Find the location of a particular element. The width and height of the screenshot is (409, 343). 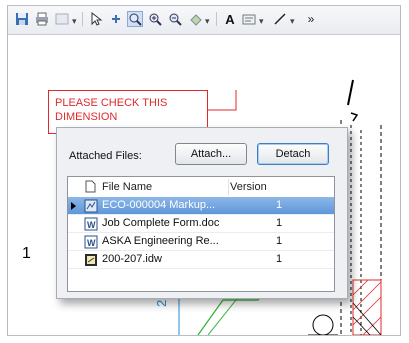

print-icon is located at coordinates (42, 19).